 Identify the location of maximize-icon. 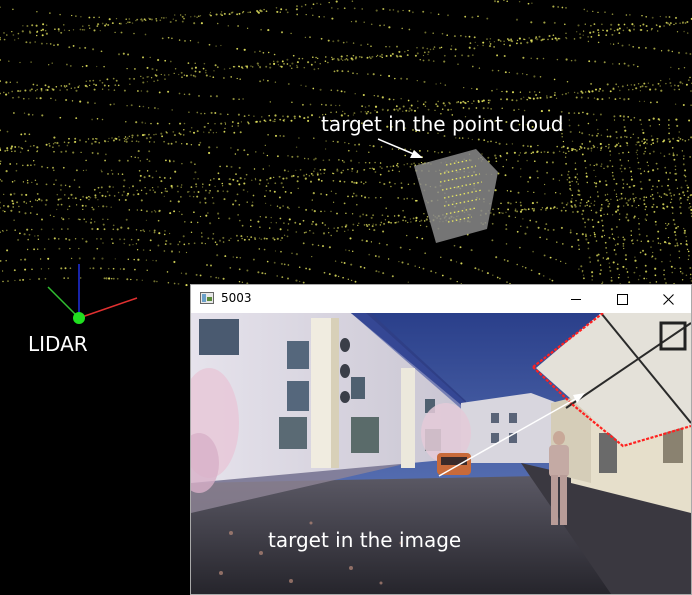
(622, 299).